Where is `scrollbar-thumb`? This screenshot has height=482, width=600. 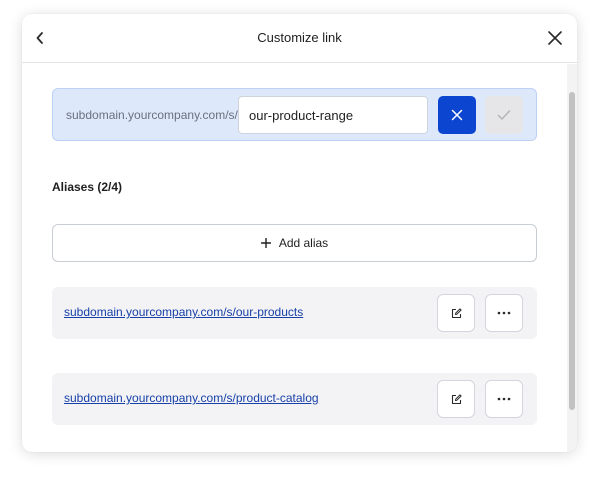
scrollbar-thumb is located at coordinates (572, 251).